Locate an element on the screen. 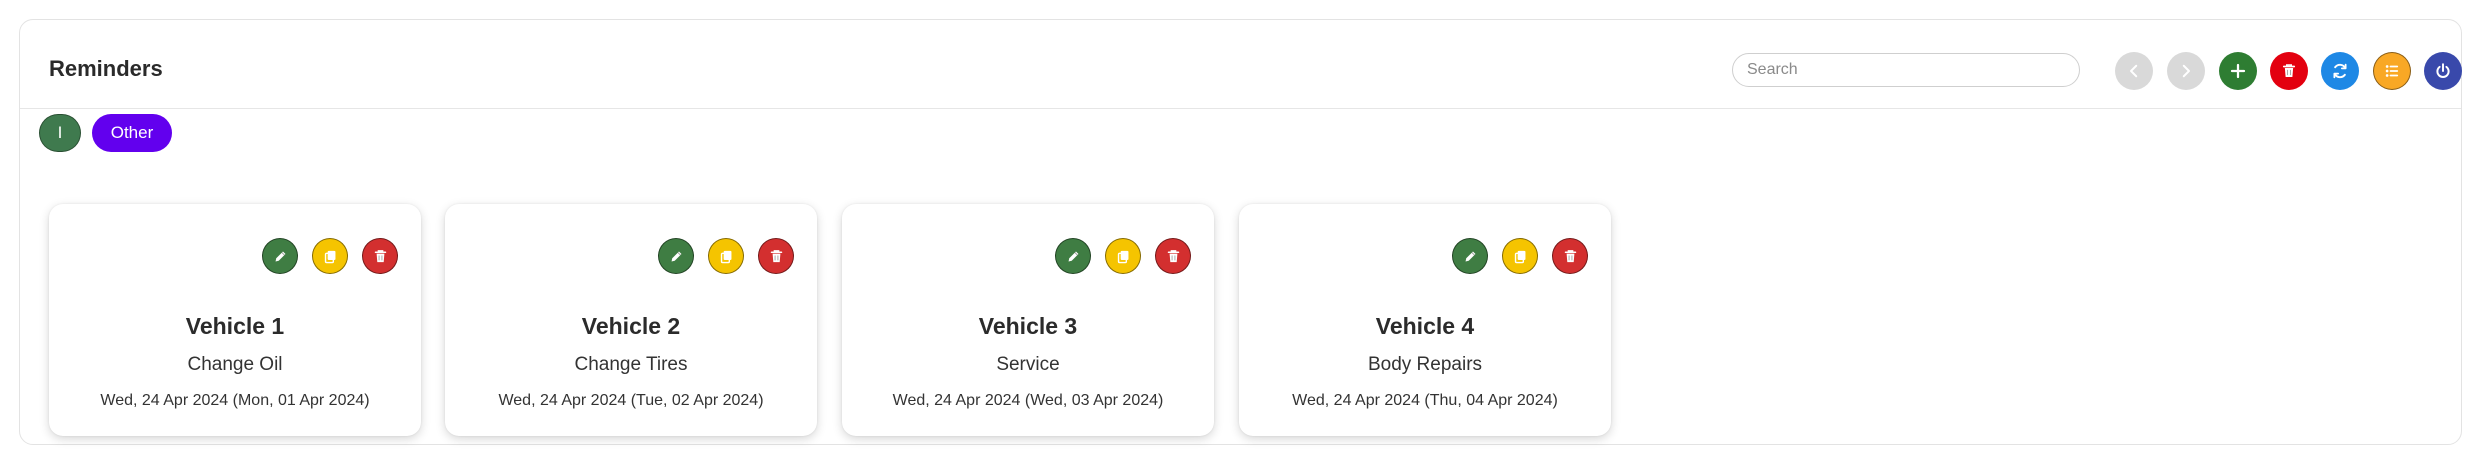 The width and height of the screenshot is (2482, 470). card-vehicle-title: Vehicle 2 is located at coordinates (631, 326).